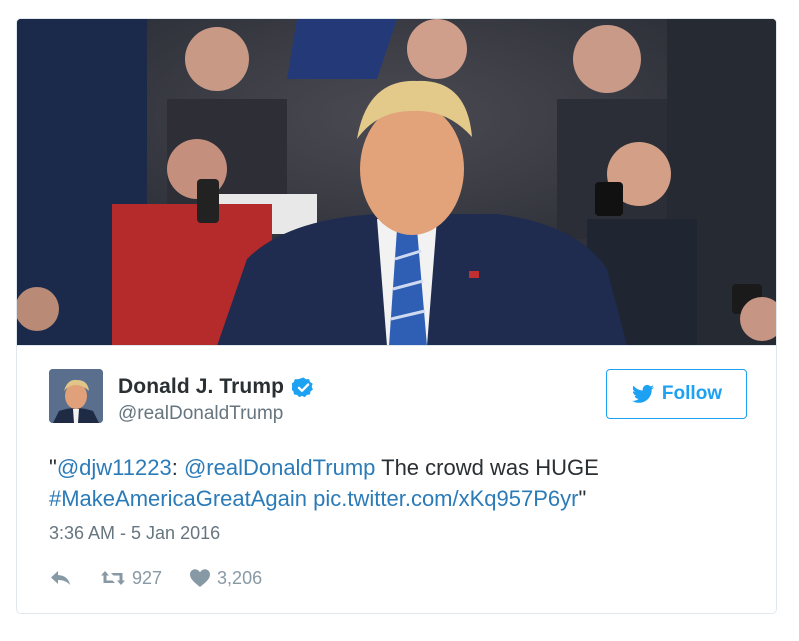 This screenshot has height=641, width=799. I want to click on media-link: pic.twitter.com/xKq957P6yr, so click(445, 498).